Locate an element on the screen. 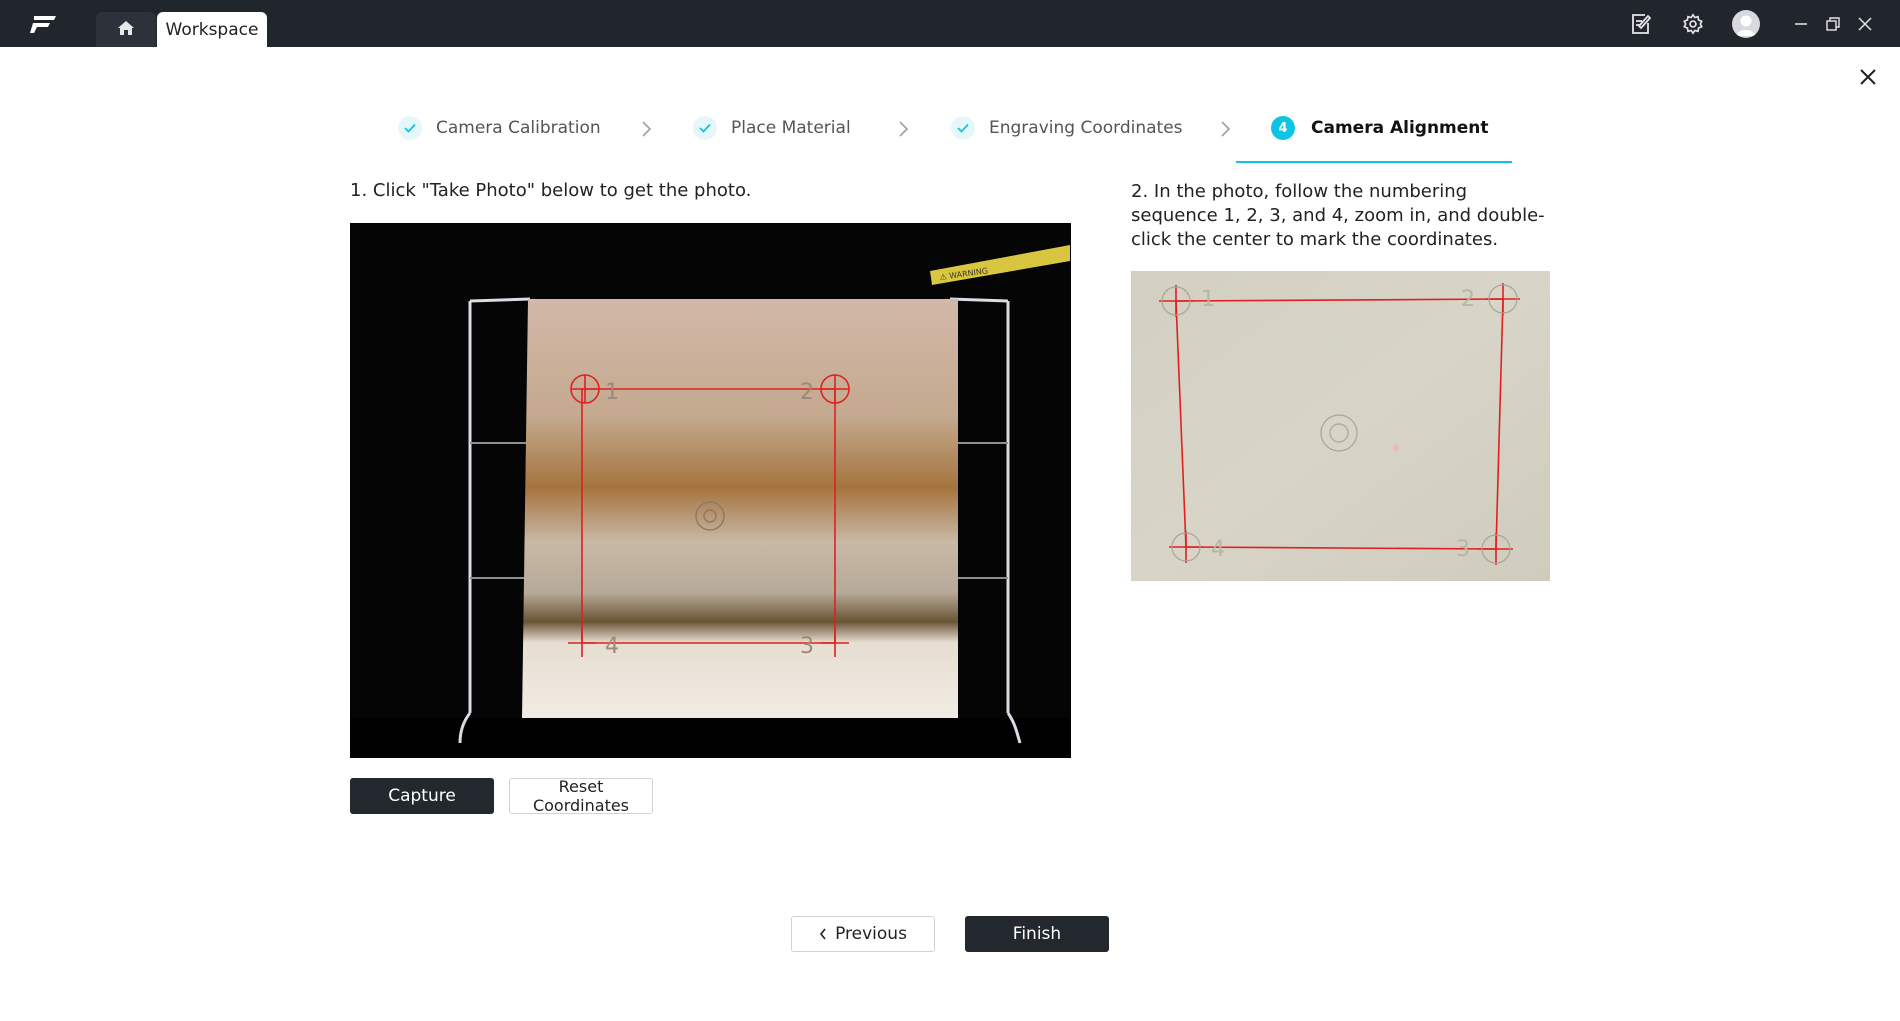  active-step-indicator is located at coordinates (1374, 162).